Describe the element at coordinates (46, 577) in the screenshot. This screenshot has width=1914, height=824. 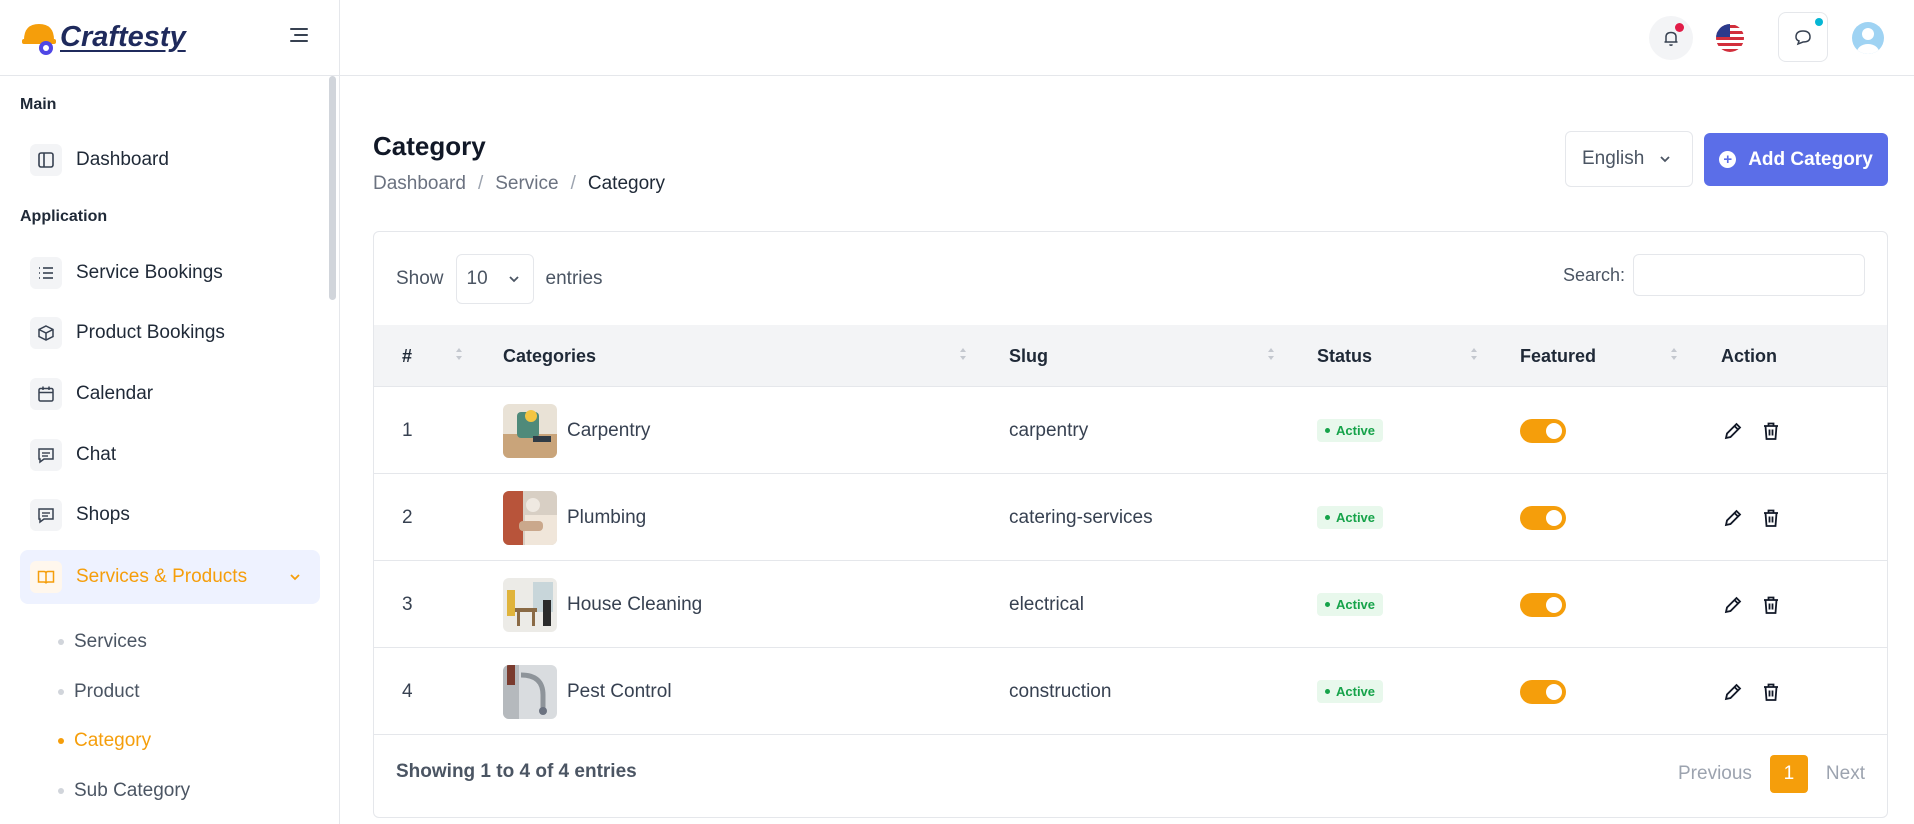
I see `book-icon` at that location.